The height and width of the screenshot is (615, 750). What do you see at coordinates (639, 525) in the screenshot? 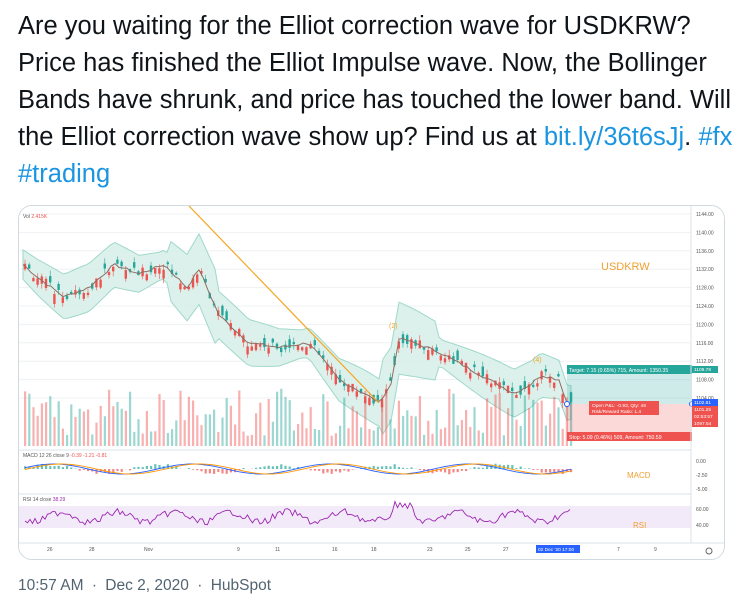
I see `rsi-panel-label: RSI` at bounding box center [639, 525].